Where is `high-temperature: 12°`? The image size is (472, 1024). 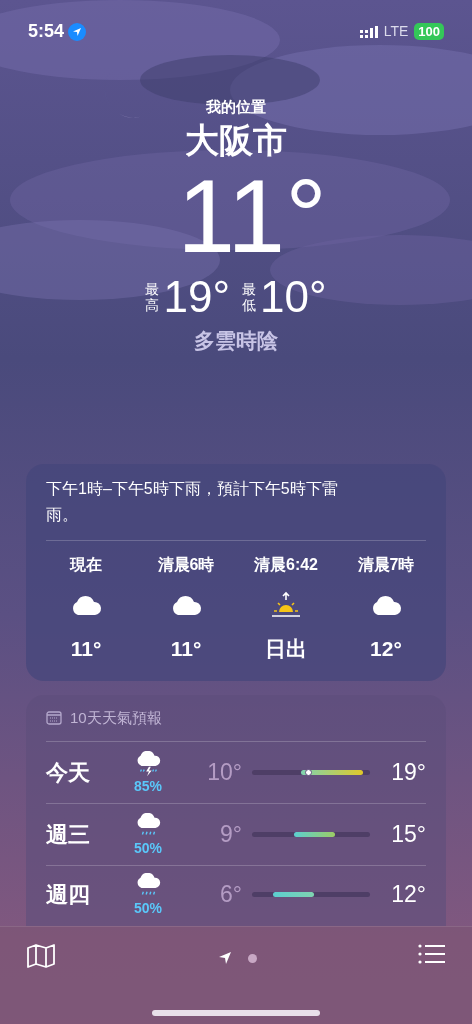 high-temperature: 12° is located at coordinates (408, 894).